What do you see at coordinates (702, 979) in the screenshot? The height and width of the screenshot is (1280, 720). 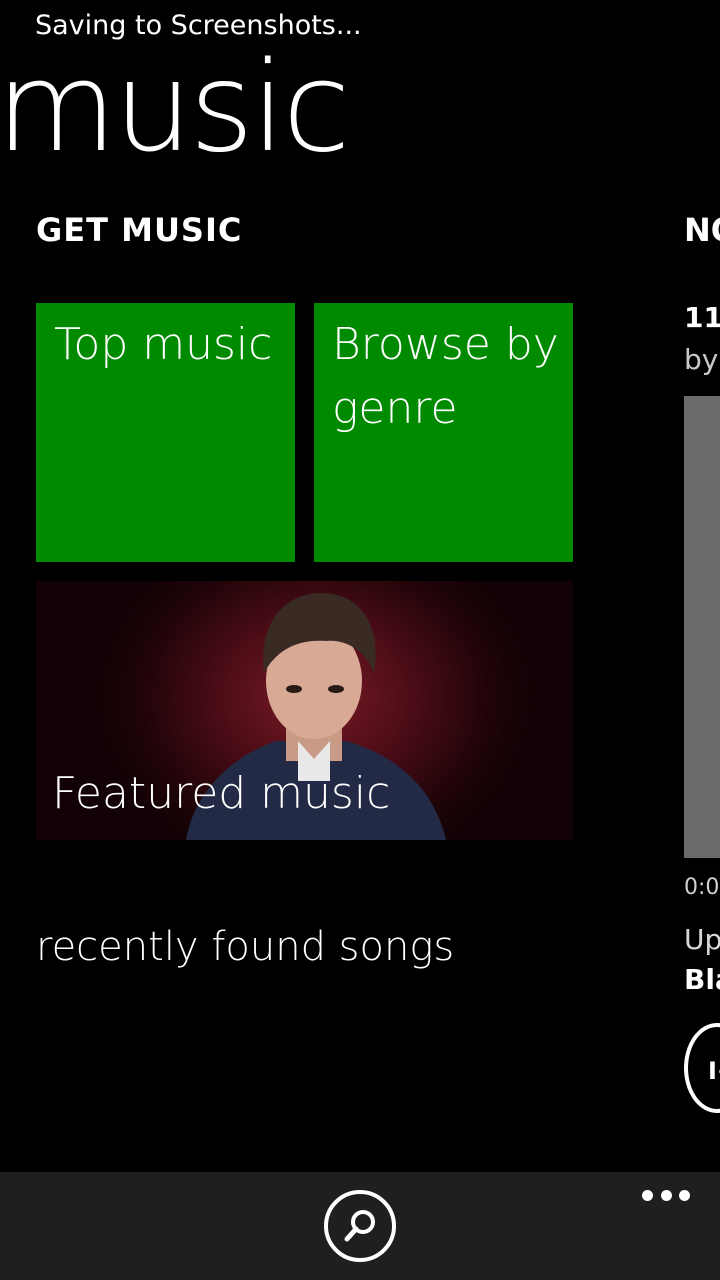 I see `up-next-title: Bla` at bounding box center [702, 979].